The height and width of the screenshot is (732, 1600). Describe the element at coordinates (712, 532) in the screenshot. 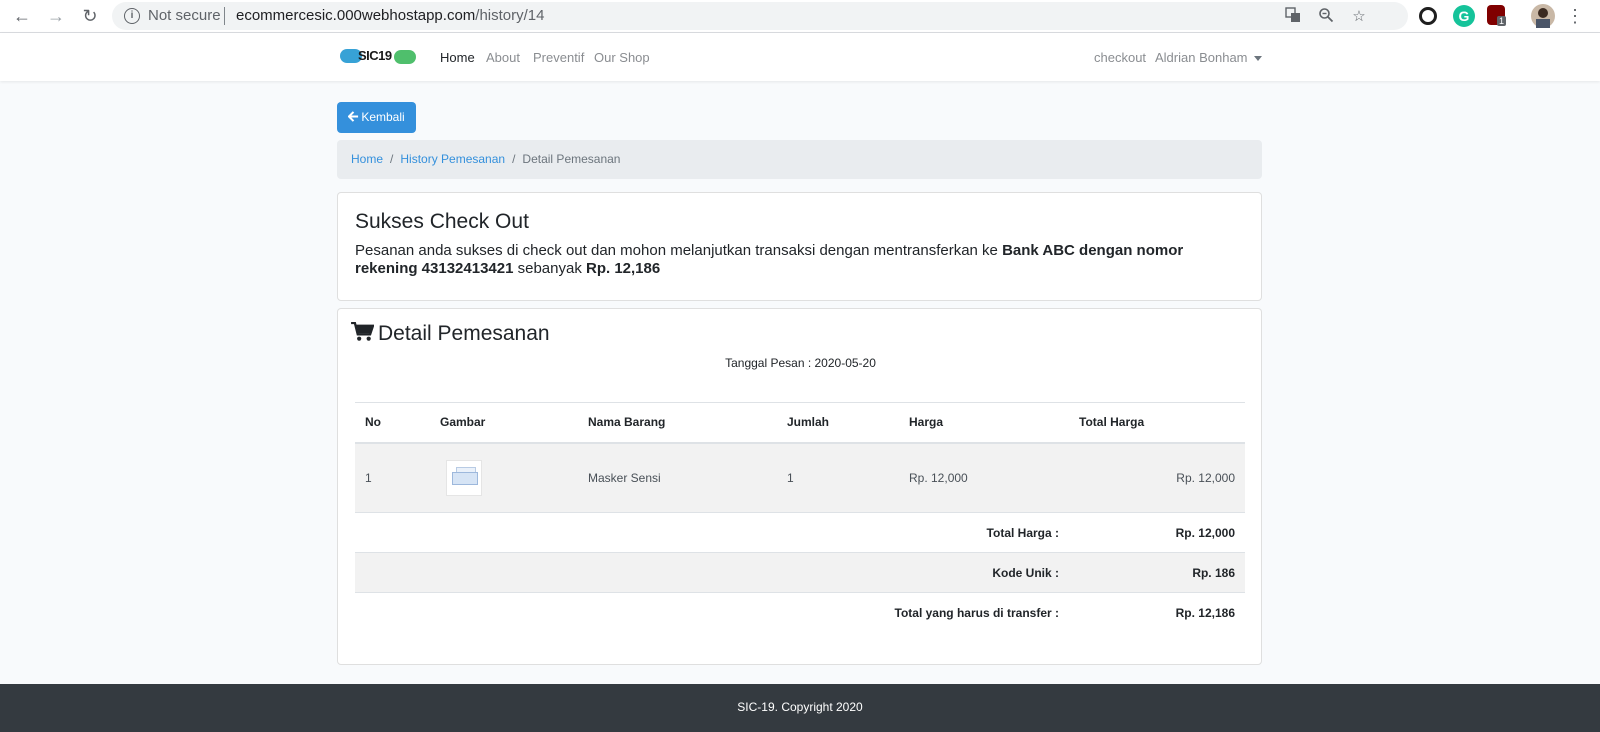

I see `summary-label: Total Harga :` at that location.